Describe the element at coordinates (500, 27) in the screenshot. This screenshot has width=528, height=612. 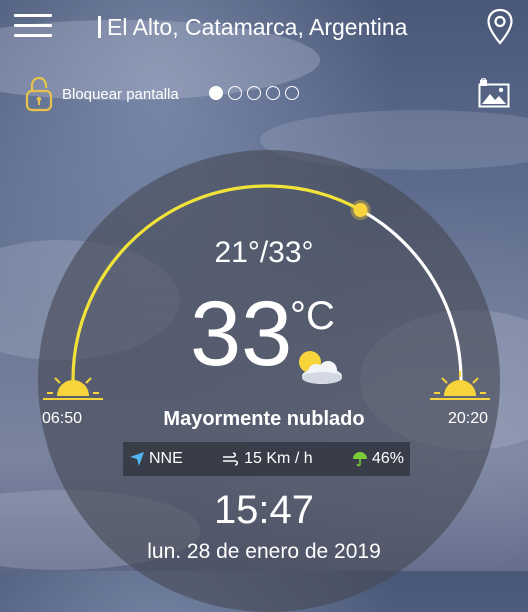
I see `map-pin-icon` at that location.